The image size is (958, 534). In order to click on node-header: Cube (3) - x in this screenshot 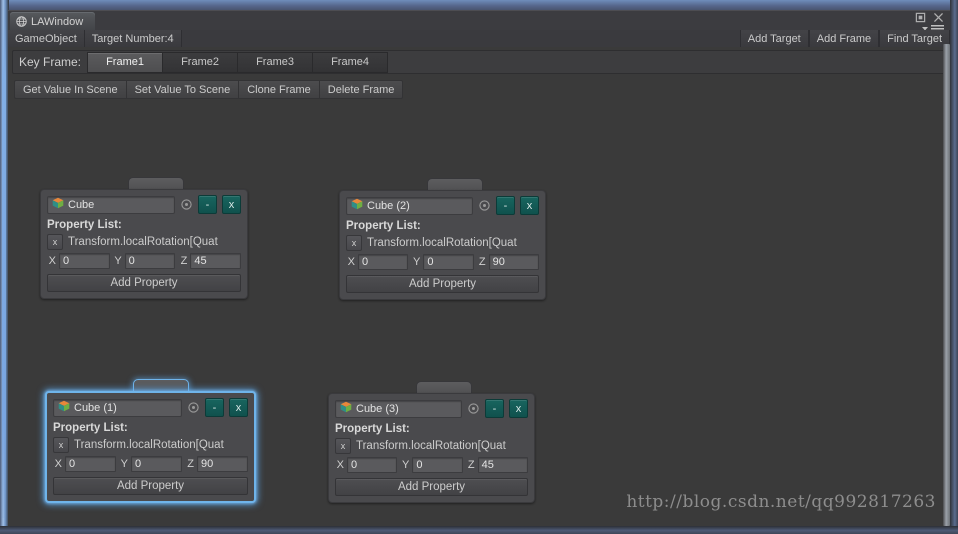, I will do `click(431, 407)`.